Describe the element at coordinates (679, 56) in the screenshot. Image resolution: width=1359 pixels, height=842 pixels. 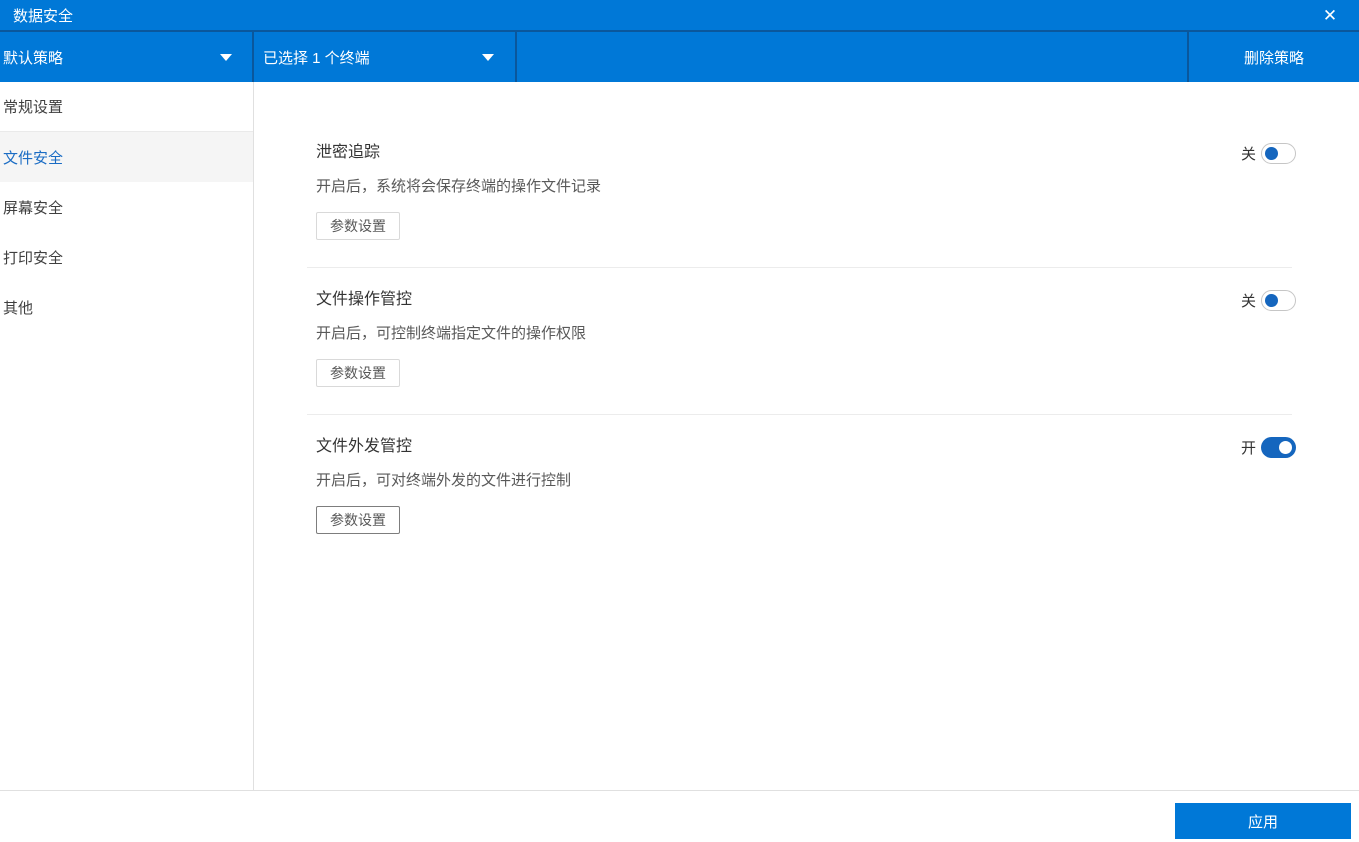
I see `toolbar: 默认策略 已选择 1 个终端 删除策略` at that location.